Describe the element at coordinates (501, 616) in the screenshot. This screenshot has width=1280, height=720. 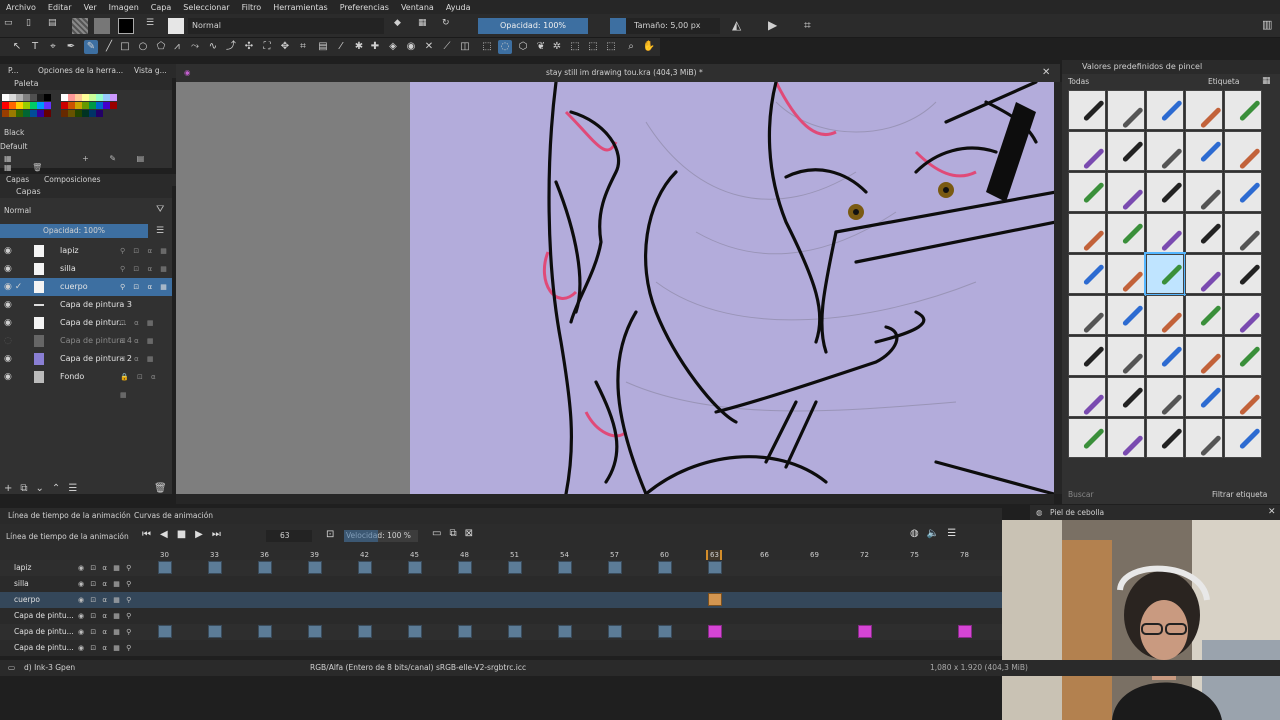
I see `timeline-layer-row: Capa de pintu... ◉ ⊡ α ▦ ⚲` at that location.